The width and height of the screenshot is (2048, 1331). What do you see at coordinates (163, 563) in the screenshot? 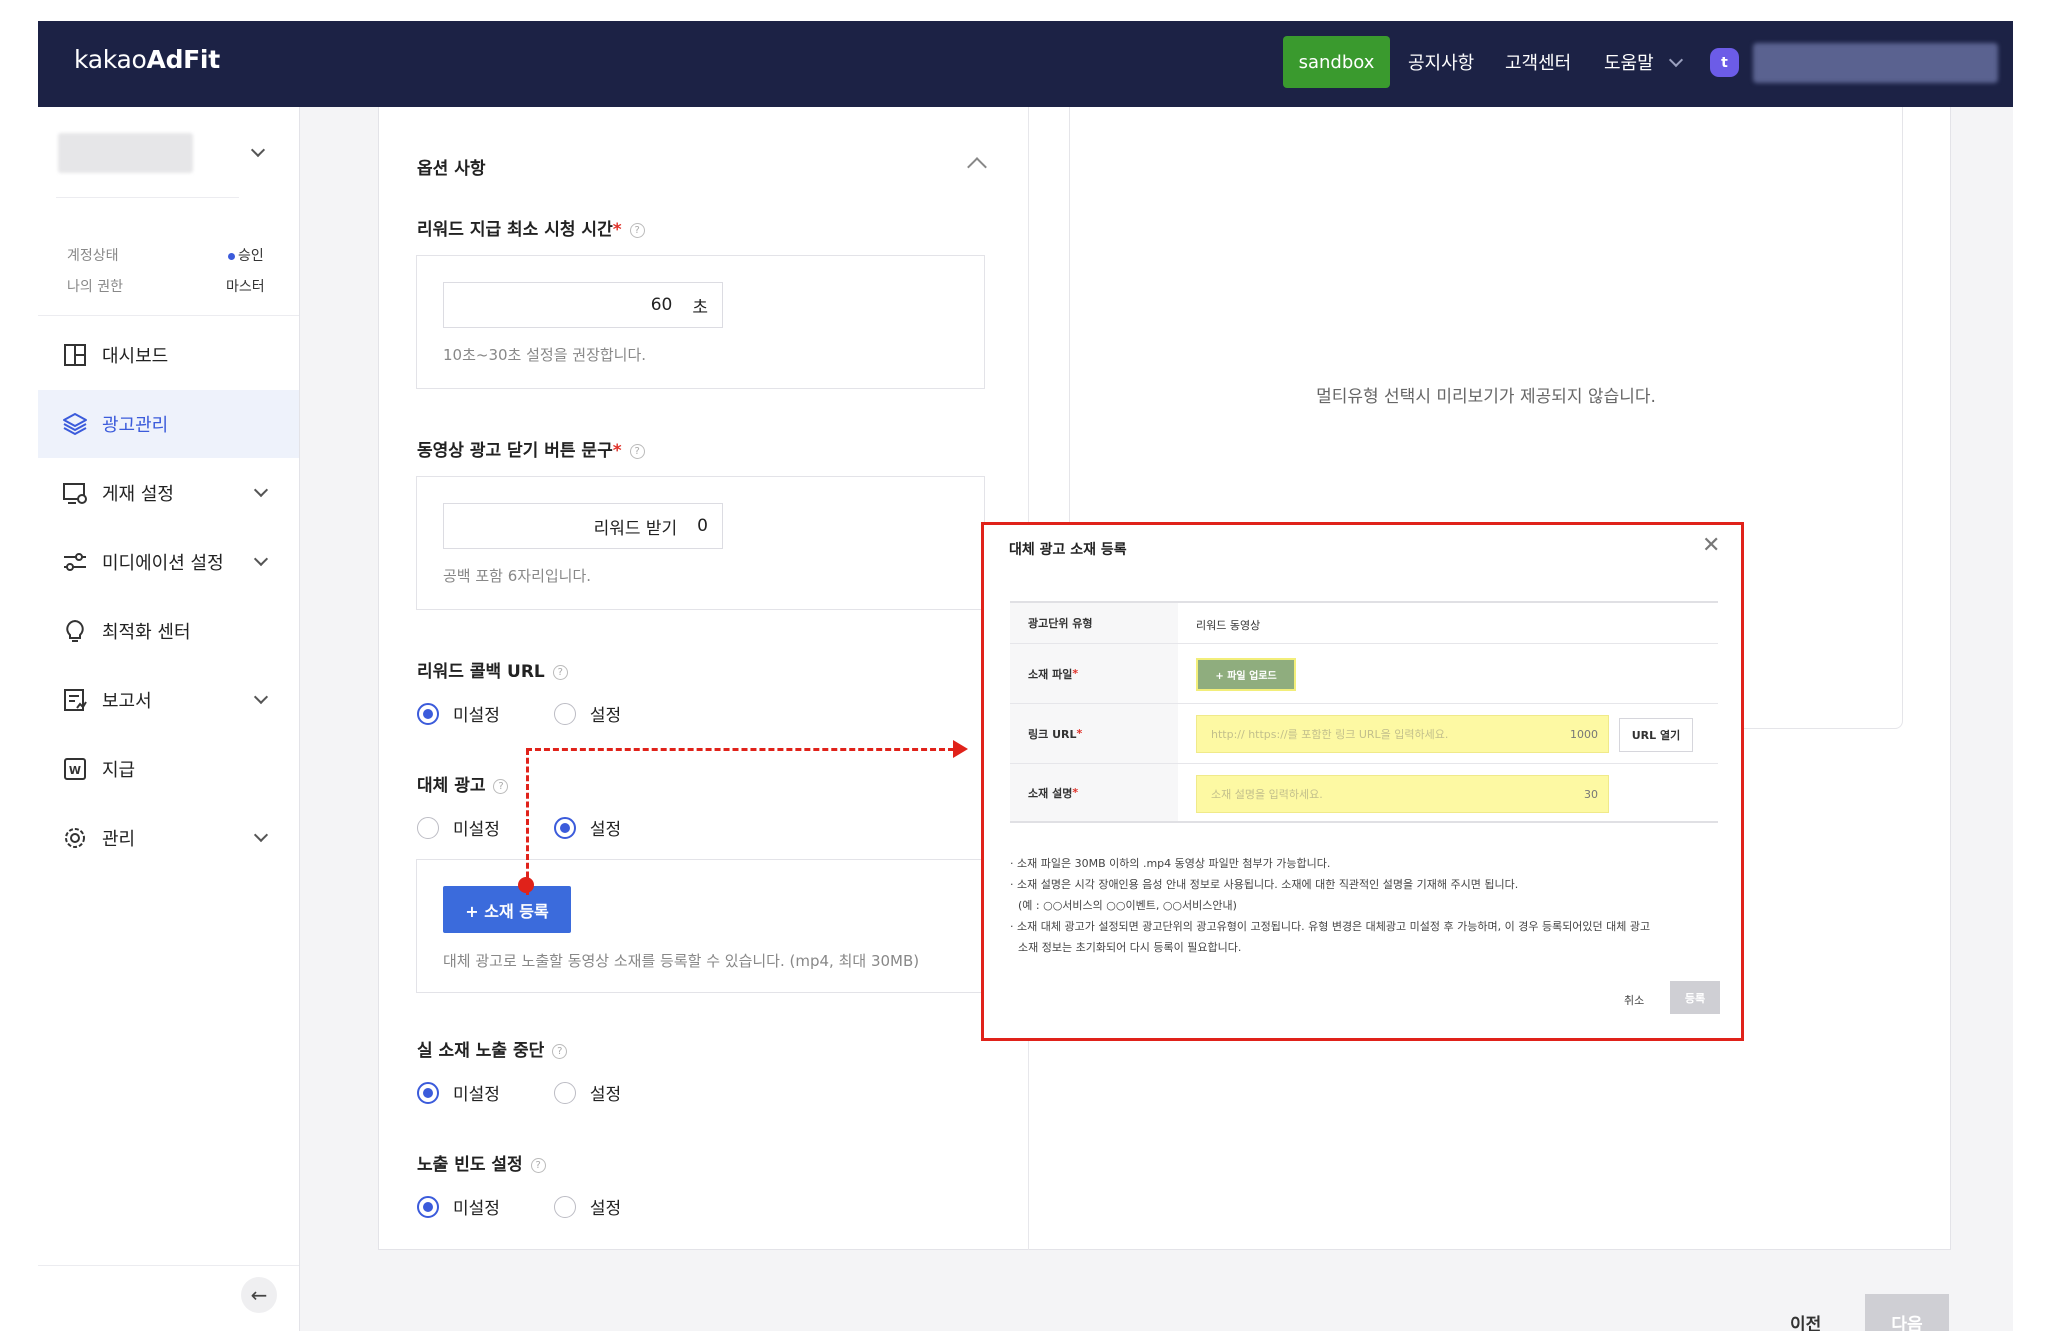
I see `sidebar-item-label: 미디에이션 설정` at bounding box center [163, 563].